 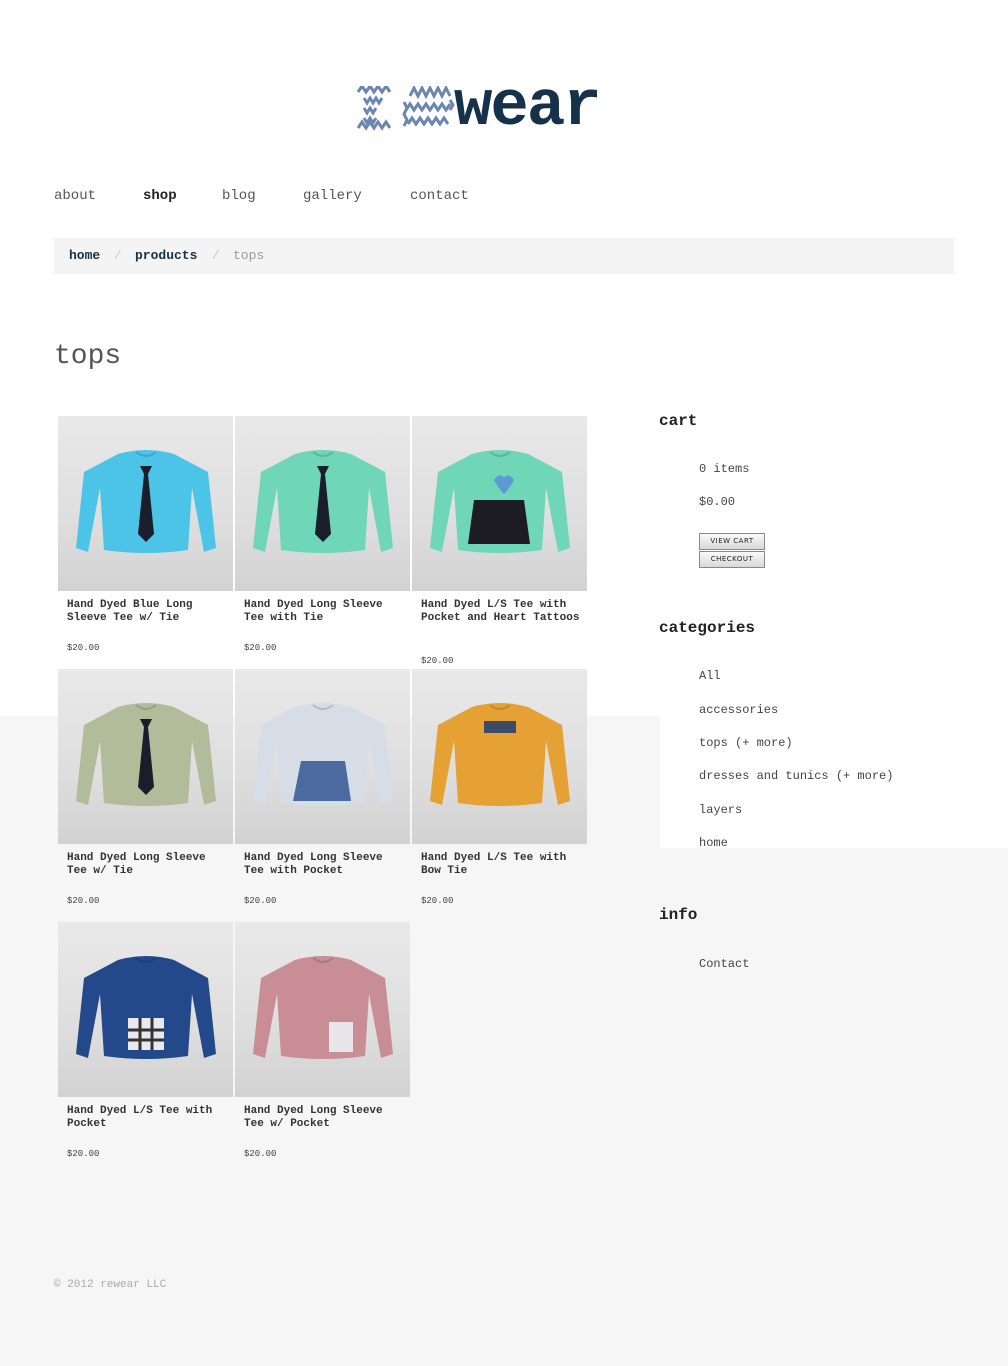 What do you see at coordinates (405, 108) in the screenshot?
I see `logo-re-zigzag` at bounding box center [405, 108].